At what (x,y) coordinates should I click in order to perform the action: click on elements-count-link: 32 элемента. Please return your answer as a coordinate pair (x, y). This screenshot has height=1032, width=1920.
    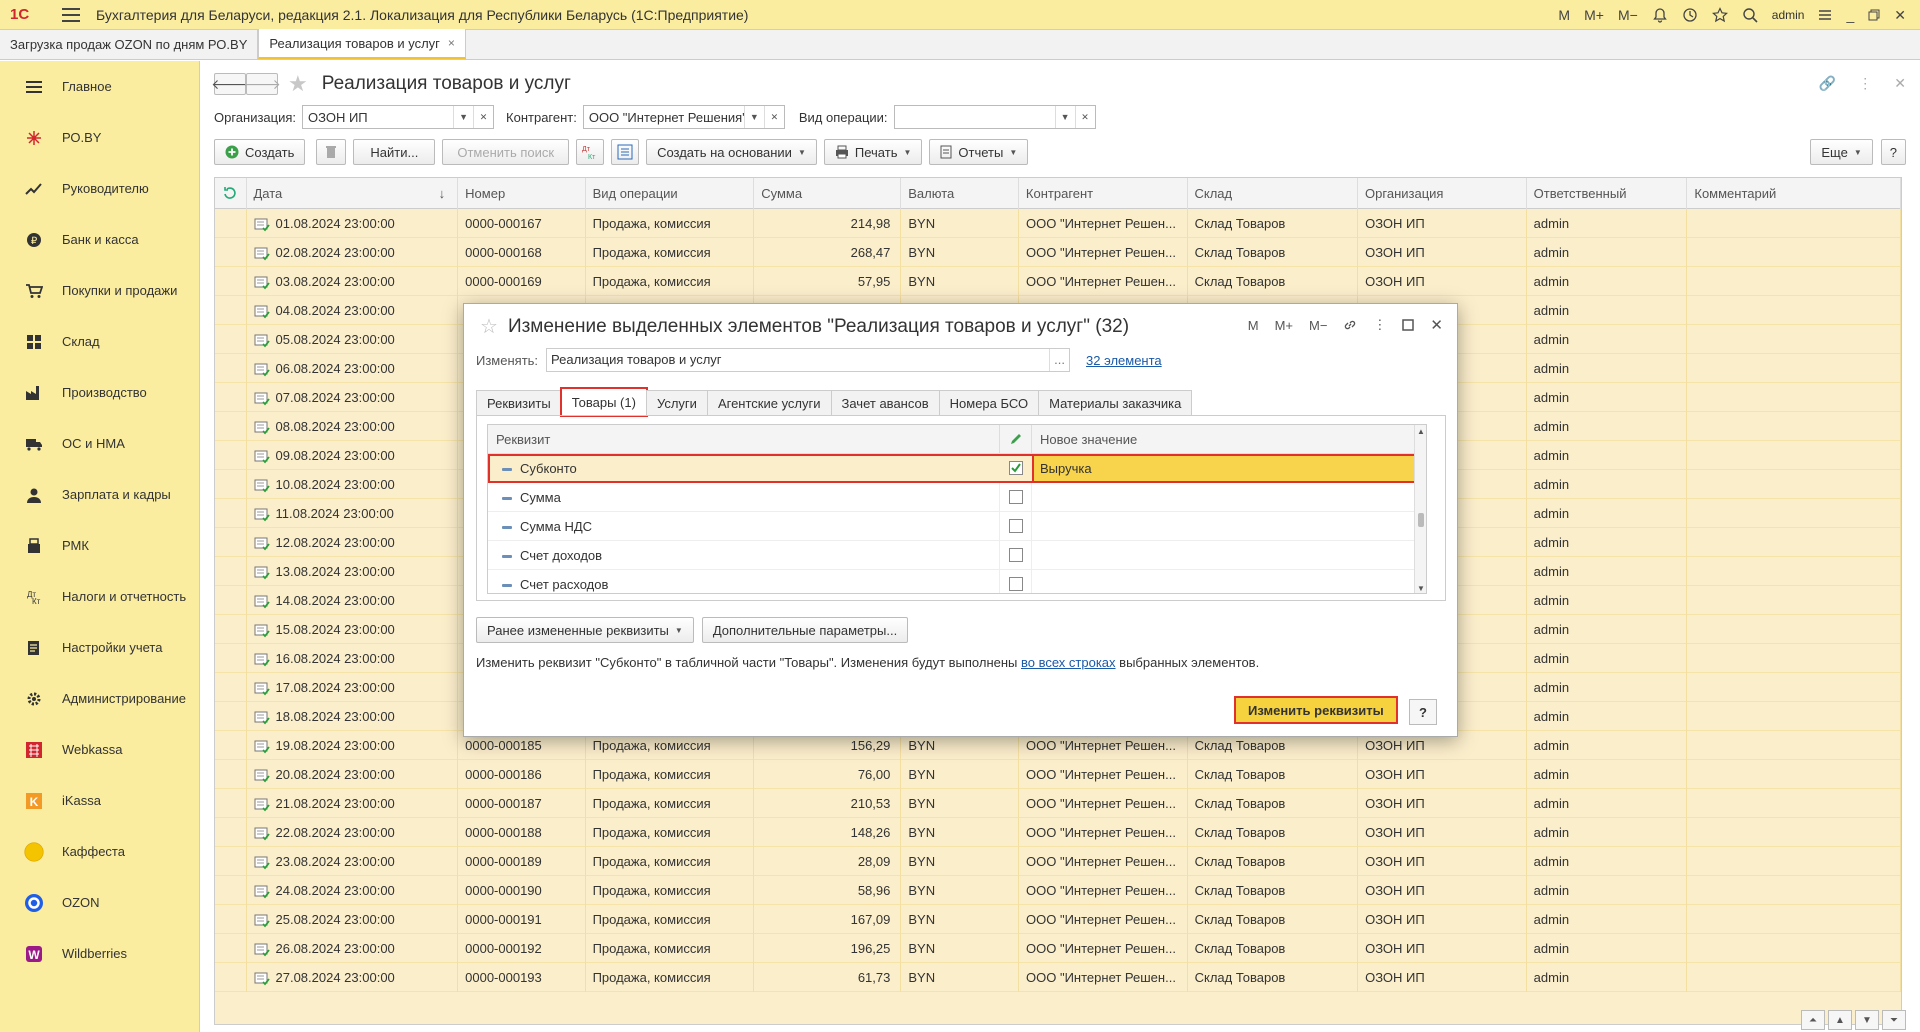
    Looking at the image, I should click on (1124, 360).